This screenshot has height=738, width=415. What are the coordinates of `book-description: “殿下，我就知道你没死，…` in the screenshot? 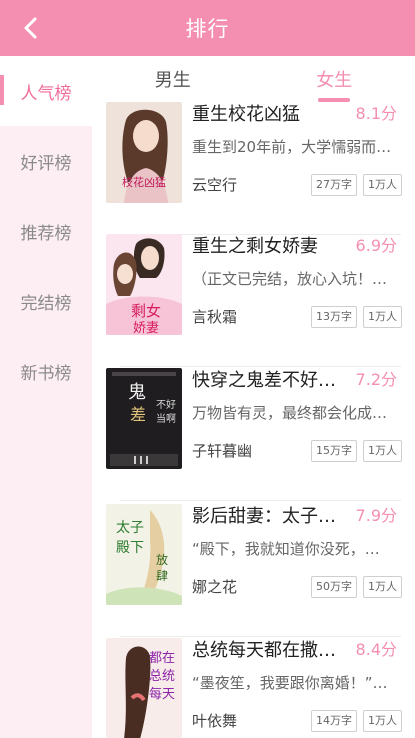 It's located at (286, 549).